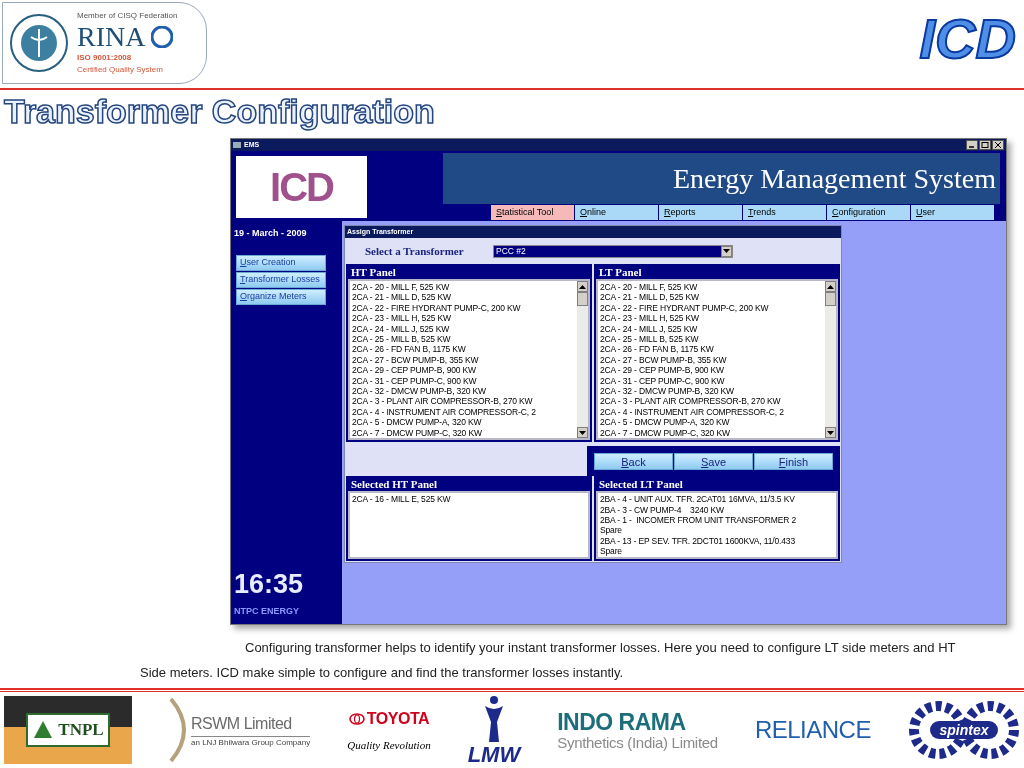 The image size is (1024, 768). What do you see at coordinates (43, 730) in the screenshot?
I see `tree-icon` at bounding box center [43, 730].